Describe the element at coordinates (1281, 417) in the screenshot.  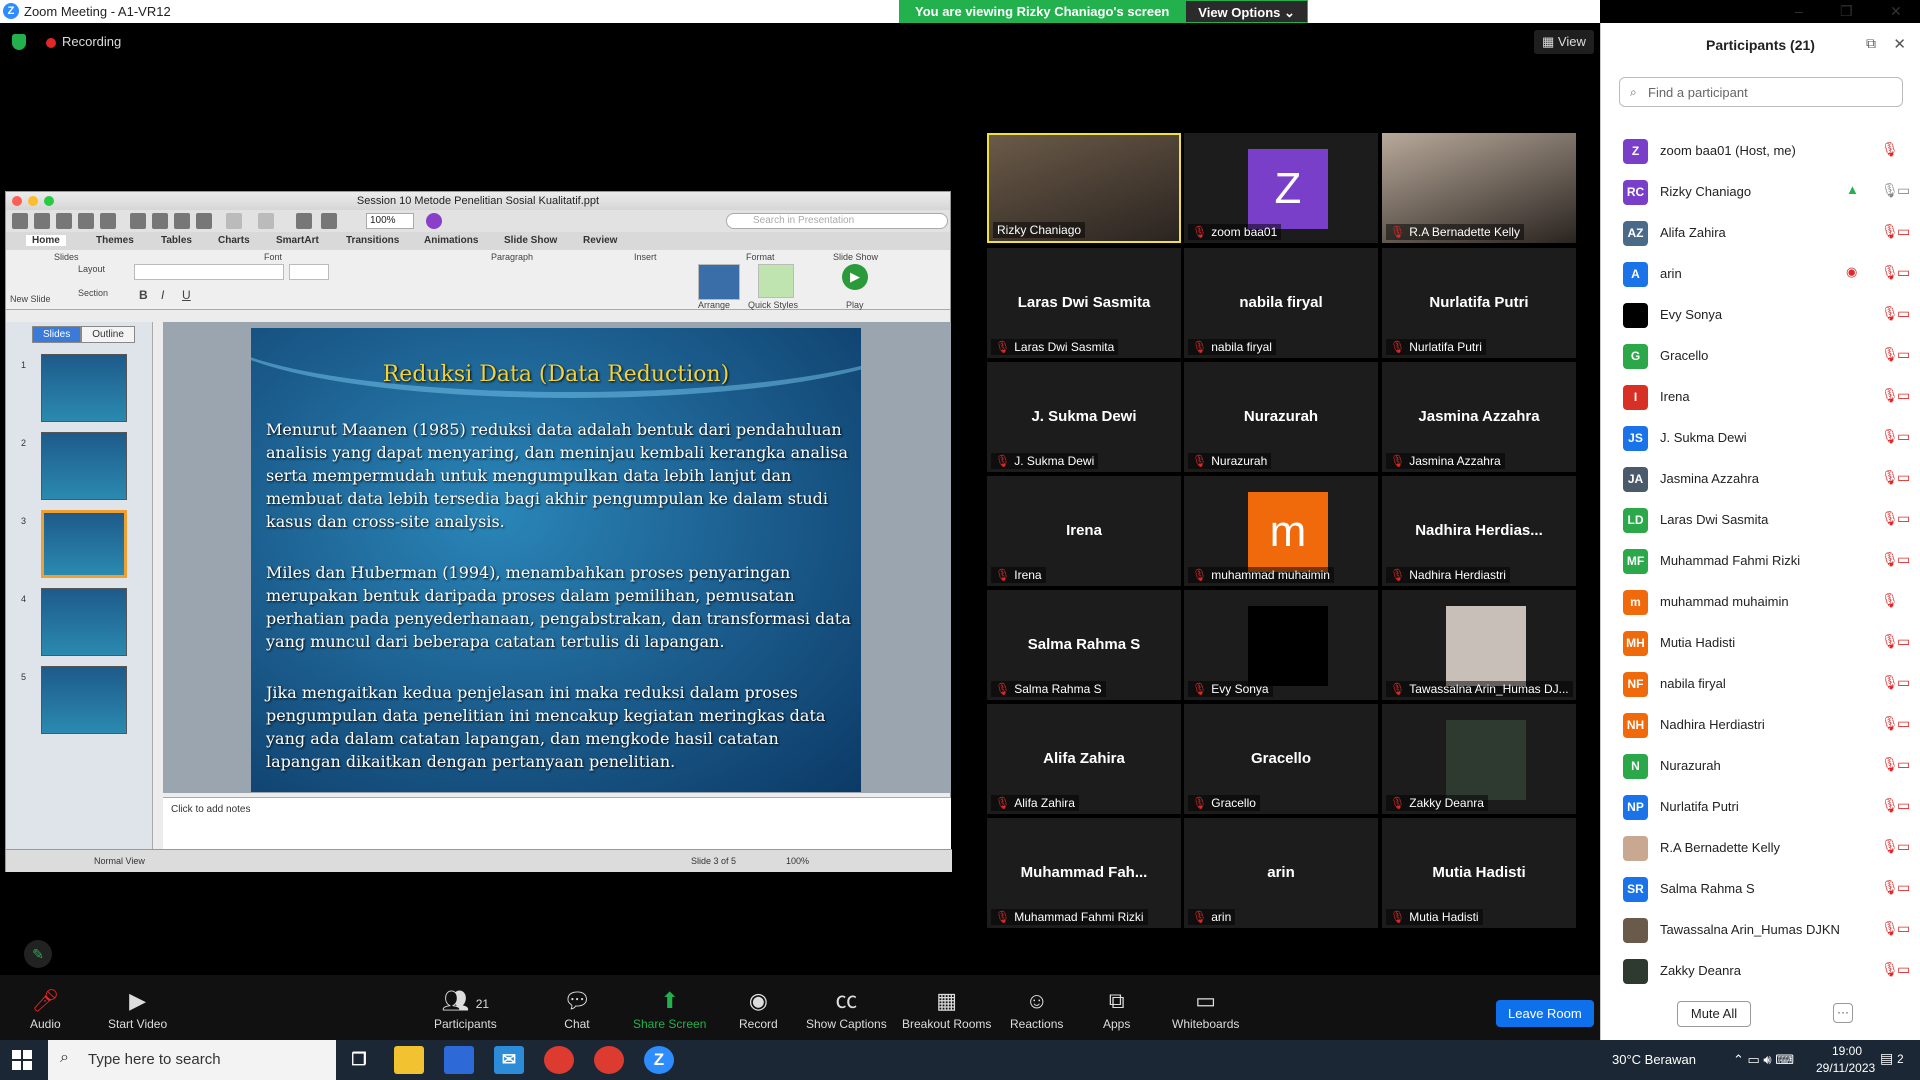
I see `video-tile: Nurazurah 🎙︎ Nurazurah` at that location.